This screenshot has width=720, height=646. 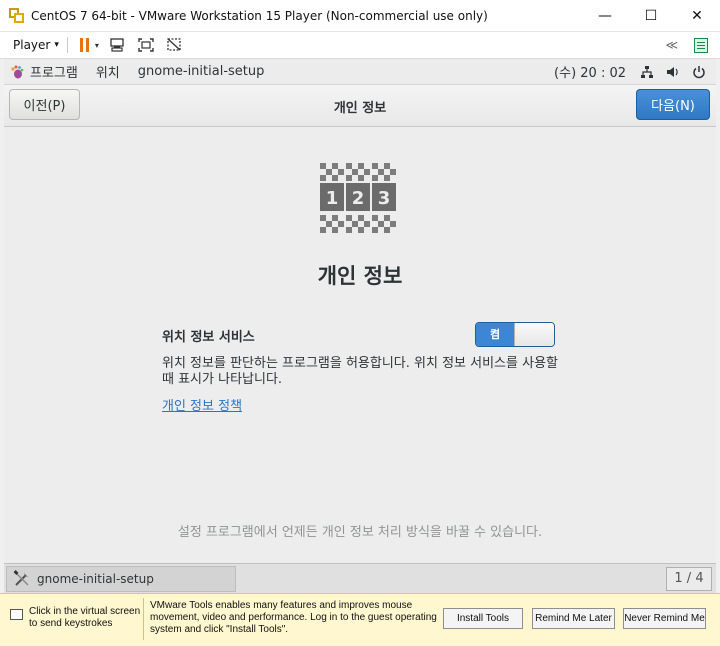 What do you see at coordinates (17, 15) in the screenshot?
I see `vmware-app-icon` at bounding box center [17, 15].